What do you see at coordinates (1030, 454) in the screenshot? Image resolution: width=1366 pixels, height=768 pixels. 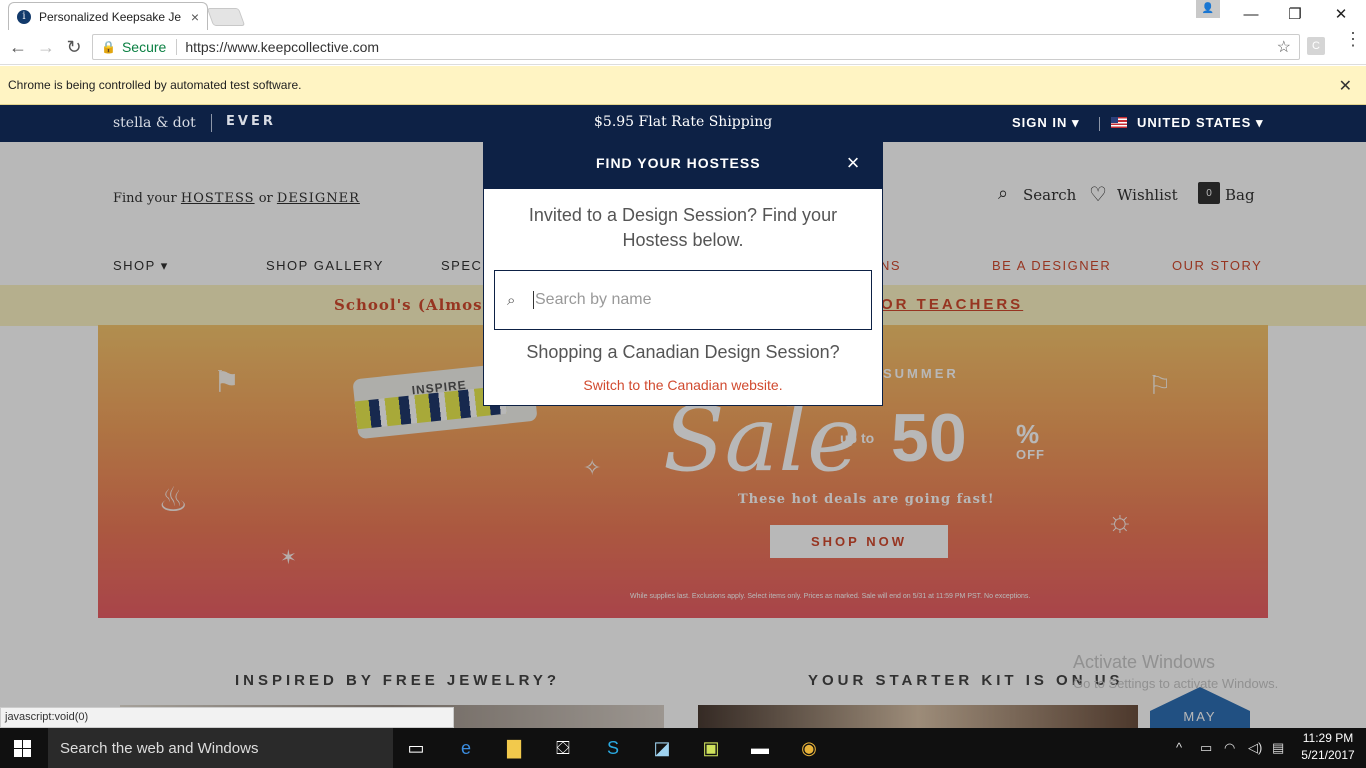 I see `hero-off: OFF` at bounding box center [1030, 454].